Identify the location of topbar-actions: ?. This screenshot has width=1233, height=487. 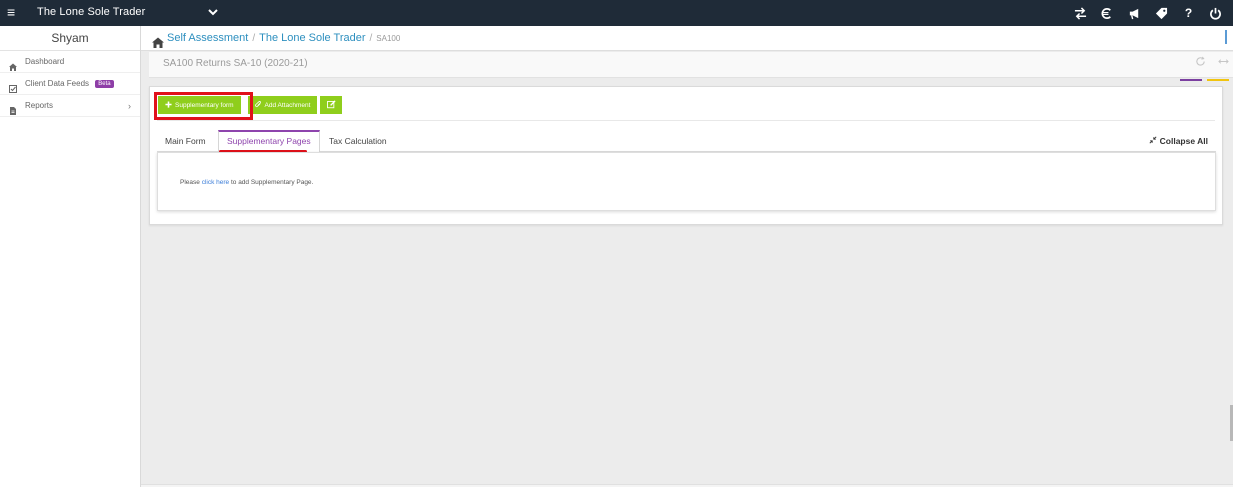
(1148, 13).